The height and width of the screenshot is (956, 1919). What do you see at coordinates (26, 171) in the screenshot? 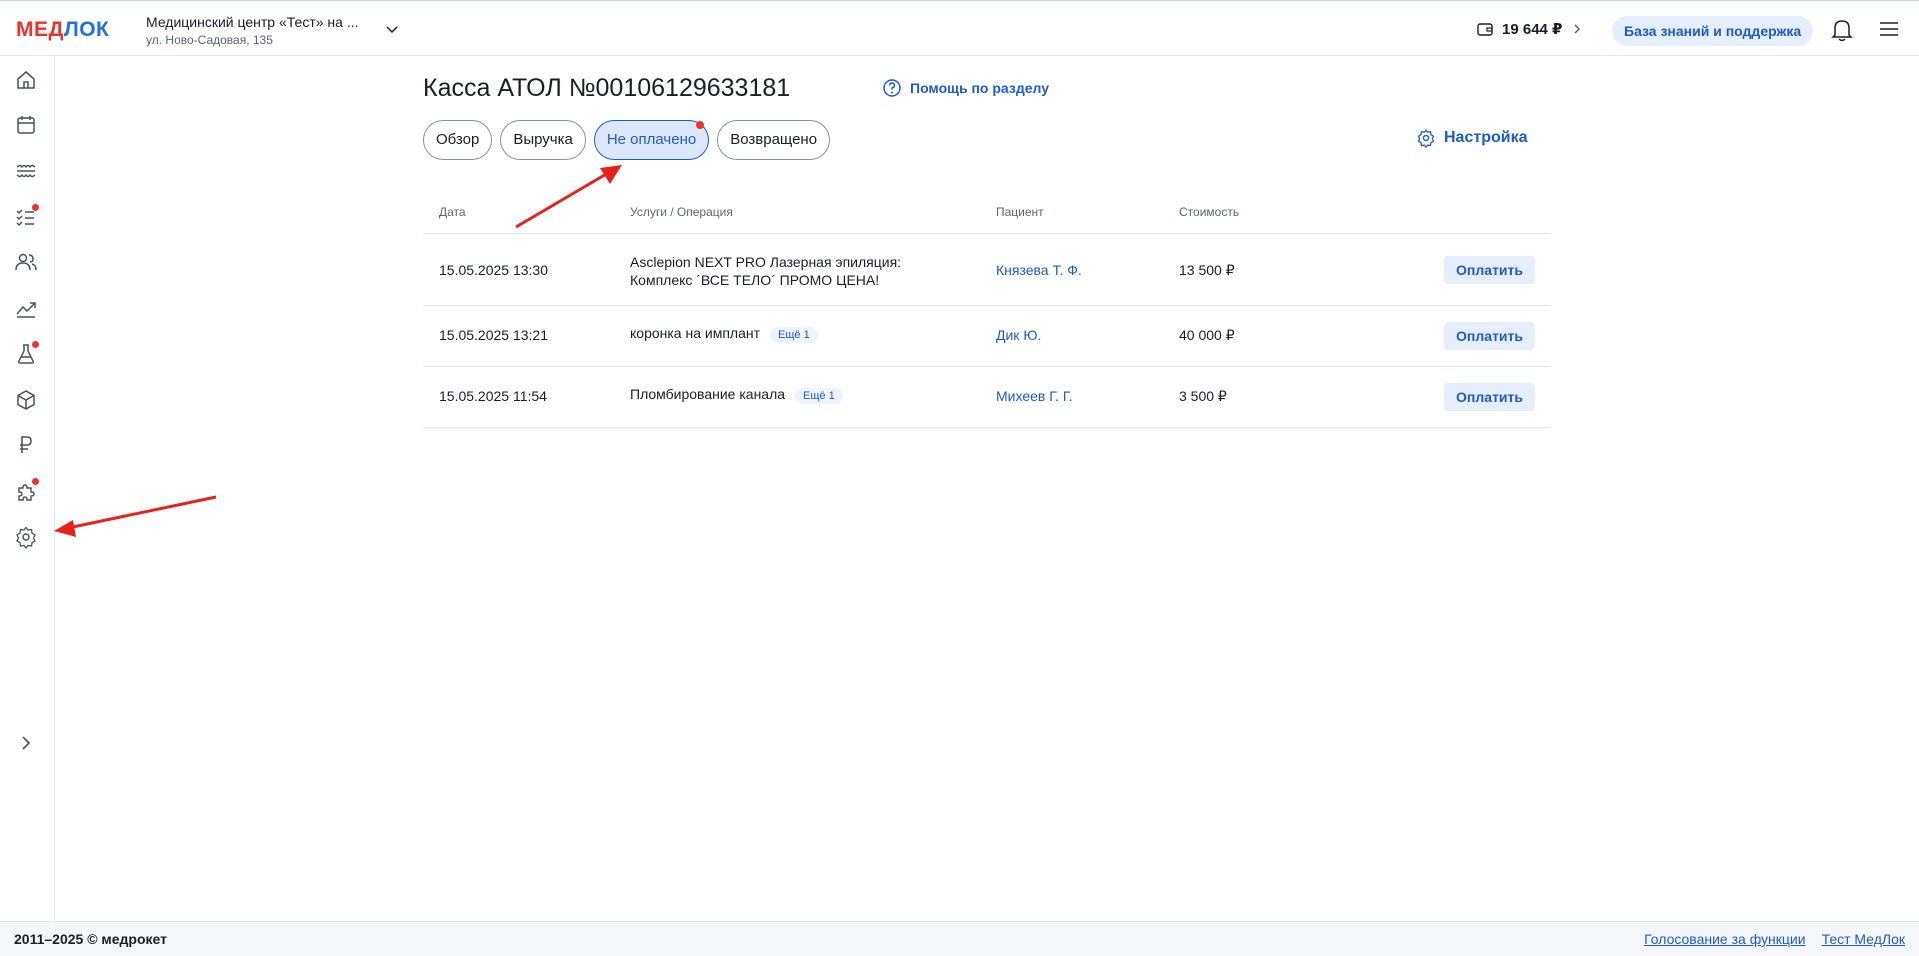
I see `dental-chart-icon` at bounding box center [26, 171].